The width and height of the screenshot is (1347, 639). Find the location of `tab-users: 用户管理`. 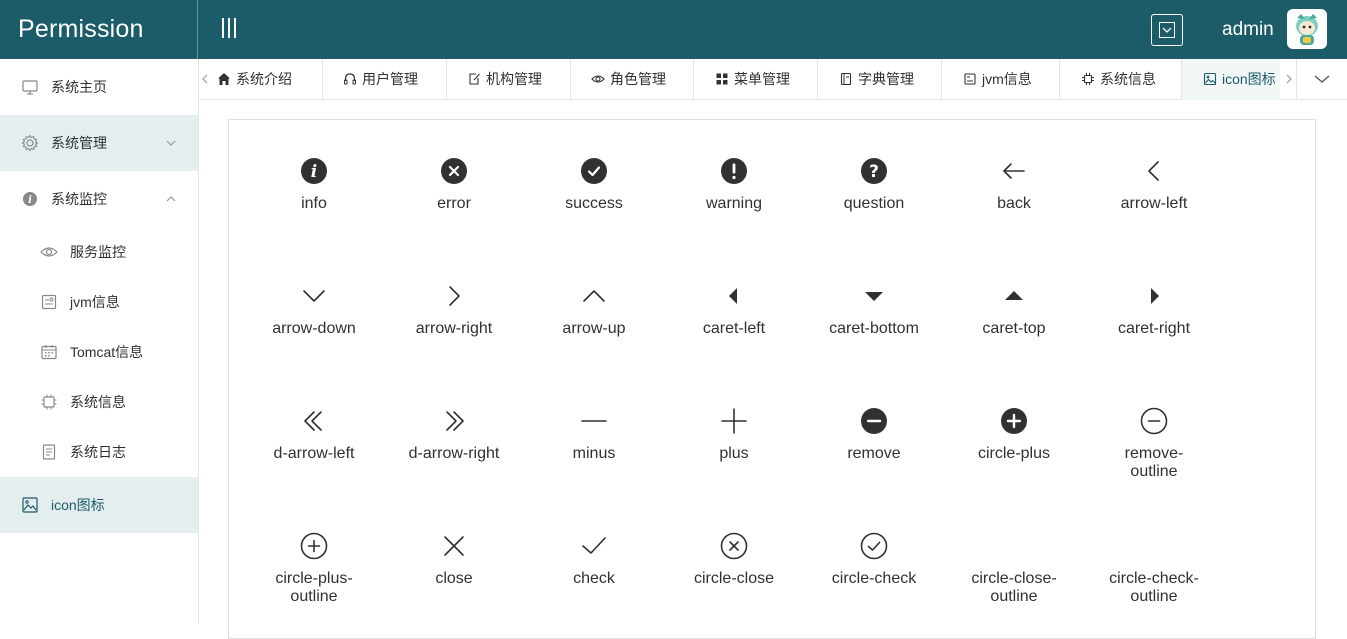

tab-users: 用户管理 is located at coordinates (385, 79).